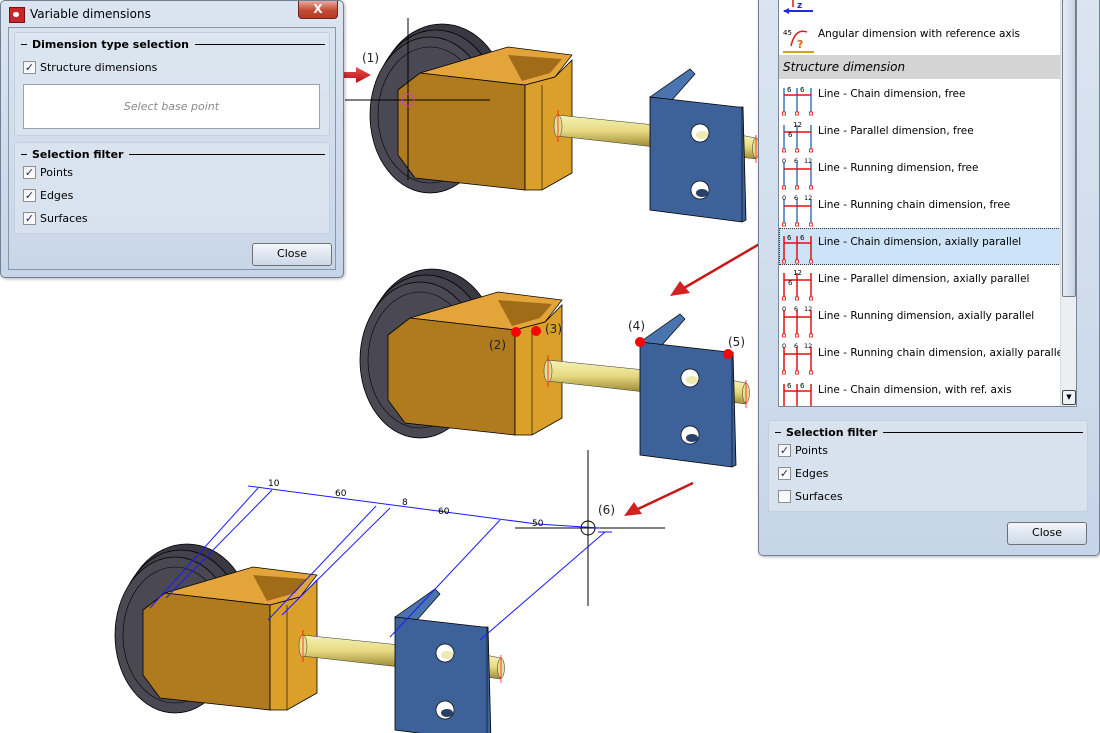  What do you see at coordinates (892, 94) in the screenshot?
I see `list-item-label: Line - Chain dimension, free` at bounding box center [892, 94].